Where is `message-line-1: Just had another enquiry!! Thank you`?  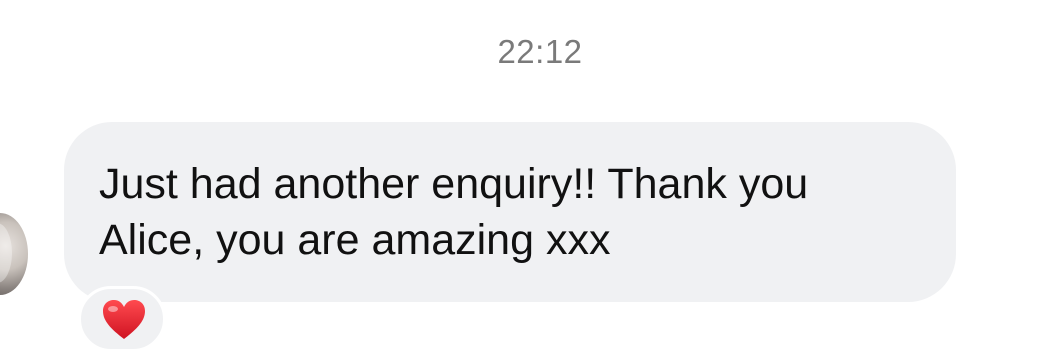 message-line-1: Just had another enquiry!! Thank you is located at coordinates (454, 184).